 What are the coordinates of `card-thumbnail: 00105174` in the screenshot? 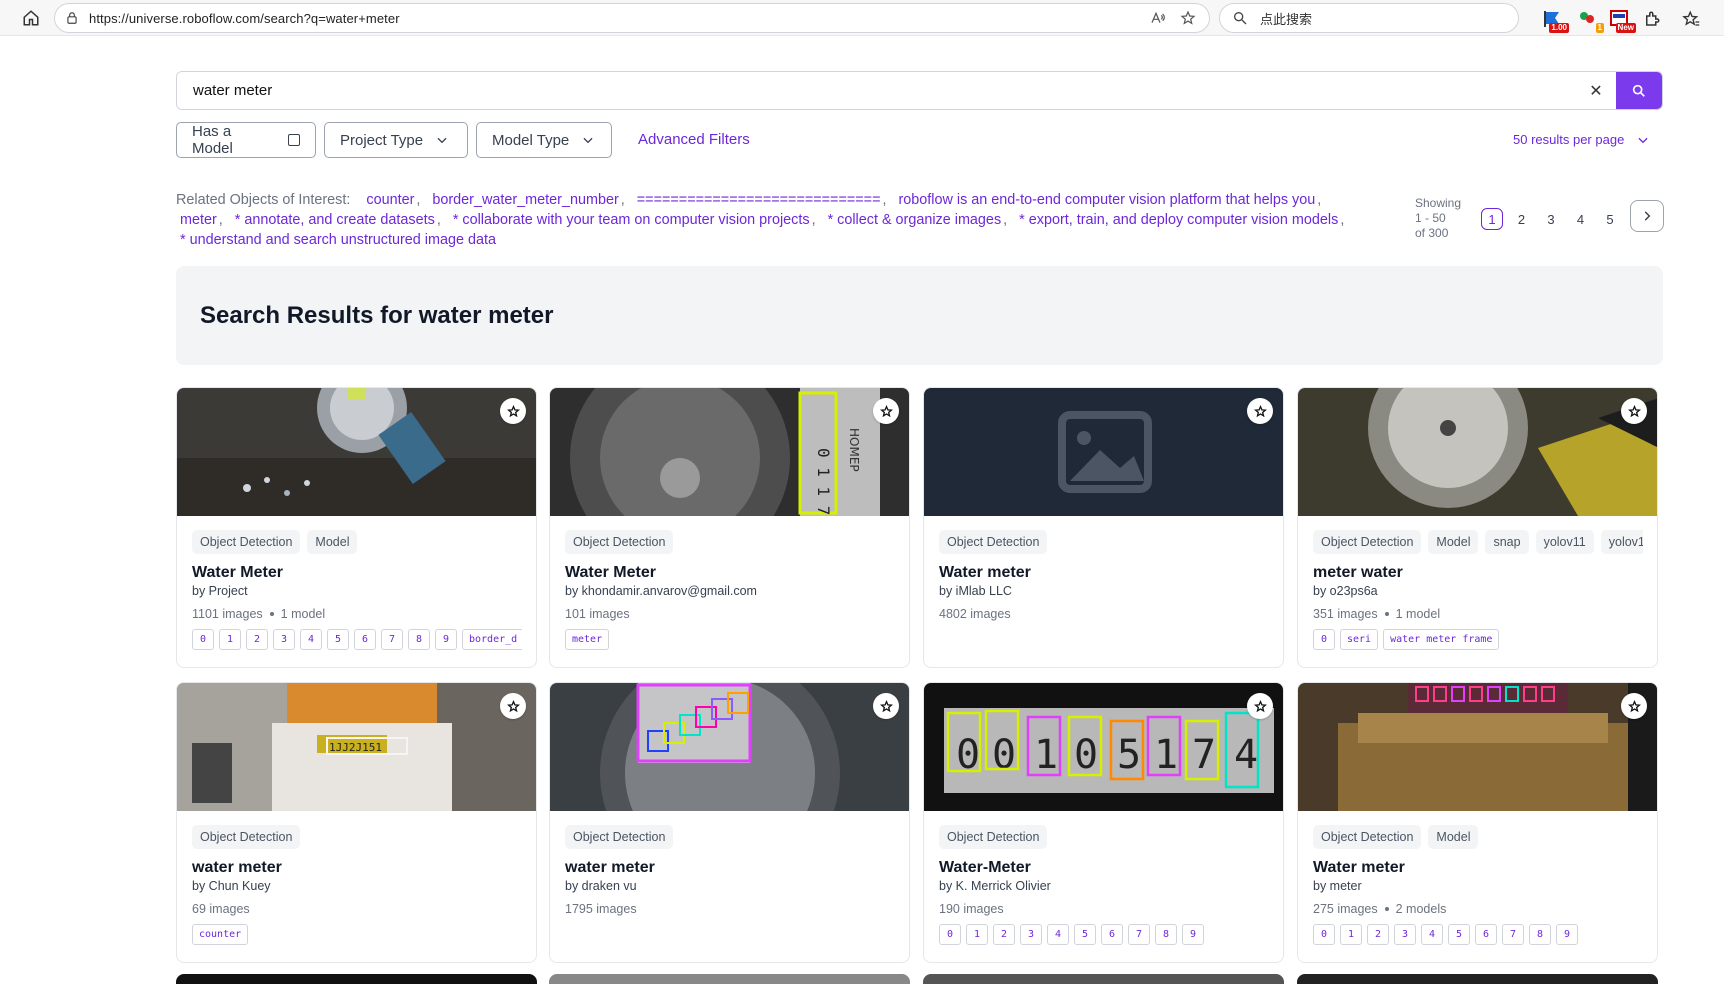 It's located at (1103, 747).